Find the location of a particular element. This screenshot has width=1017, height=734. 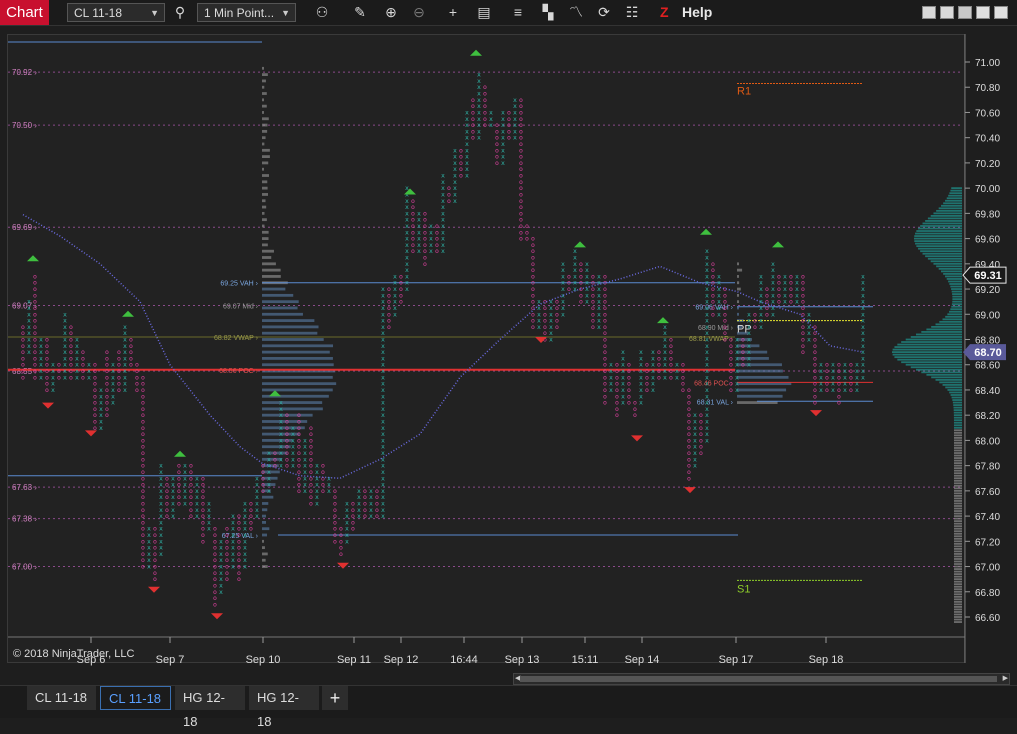

help-button: Help is located at coordinates (697, 12).